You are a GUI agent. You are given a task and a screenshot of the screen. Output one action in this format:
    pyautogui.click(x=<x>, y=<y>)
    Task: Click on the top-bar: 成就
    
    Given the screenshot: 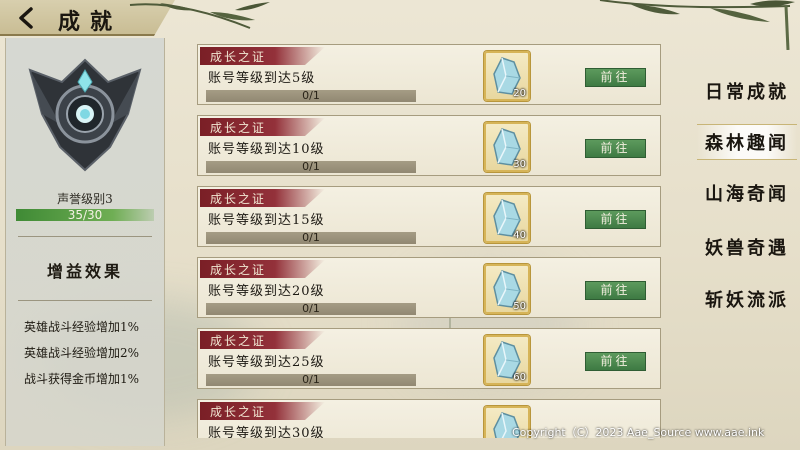 What is the action you would take?
    pyautogui.click(x=400, y=25)
    